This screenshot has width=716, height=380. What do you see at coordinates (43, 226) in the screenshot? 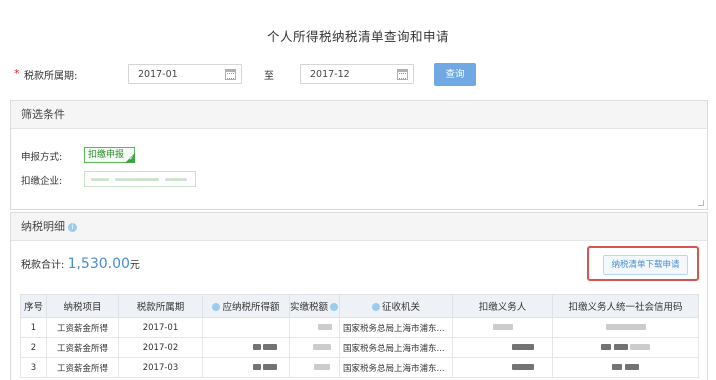
I see `detail-panel-title: 纳税明细` at bounding box center [43, 226].